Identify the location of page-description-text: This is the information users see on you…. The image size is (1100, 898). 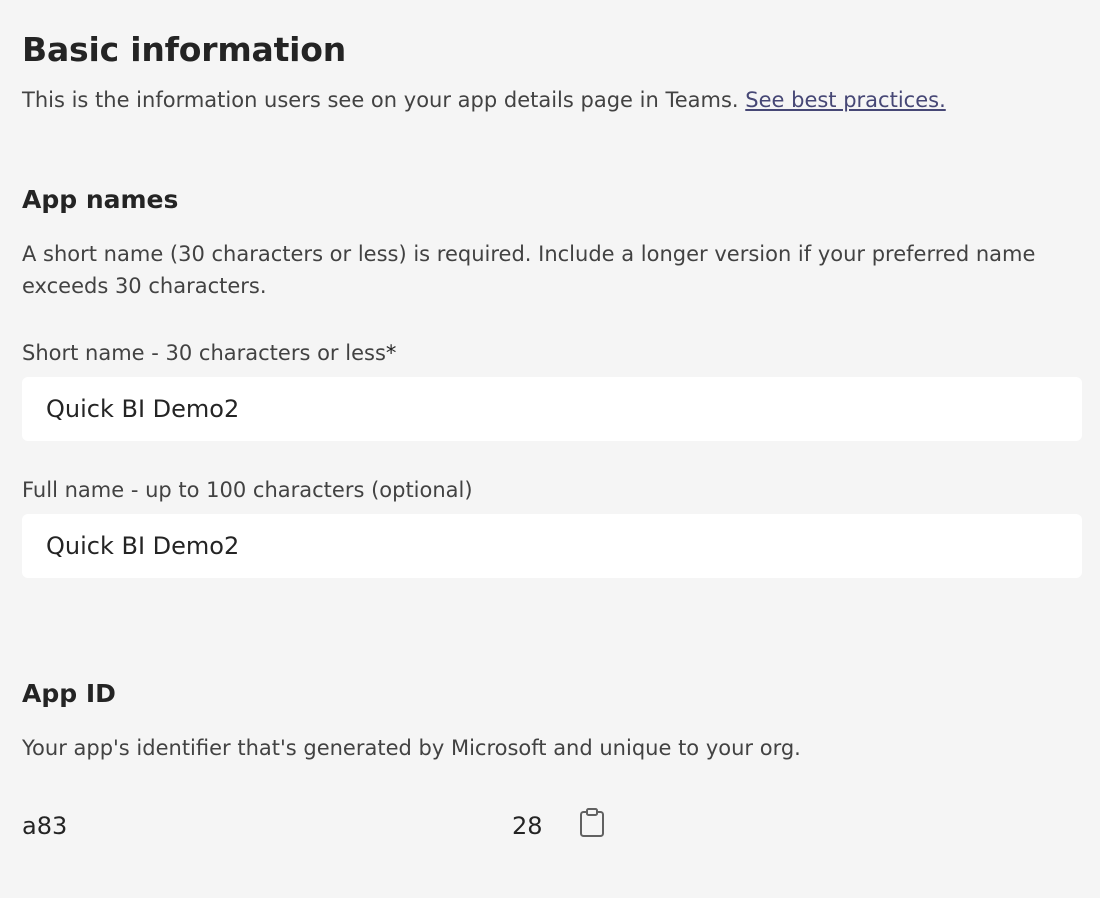
(380, 100).